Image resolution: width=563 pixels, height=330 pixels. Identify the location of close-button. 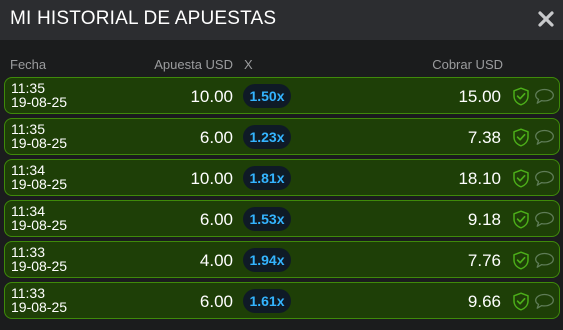
(546, 19).